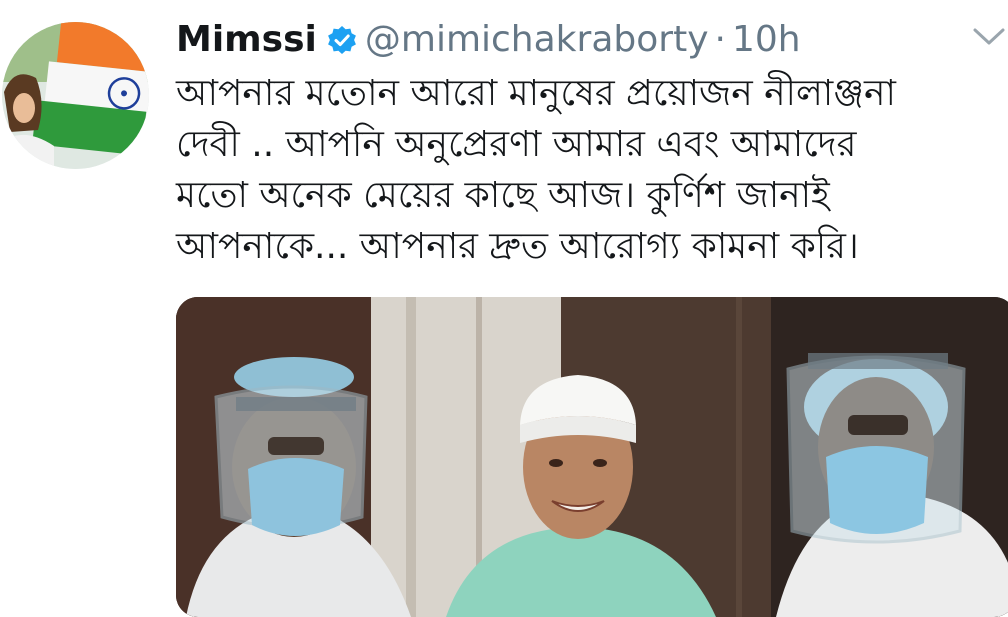  Describe the element at coordinates (766, 40) in the screenshot. I see `tweet-timestamp: 10h` at that location.